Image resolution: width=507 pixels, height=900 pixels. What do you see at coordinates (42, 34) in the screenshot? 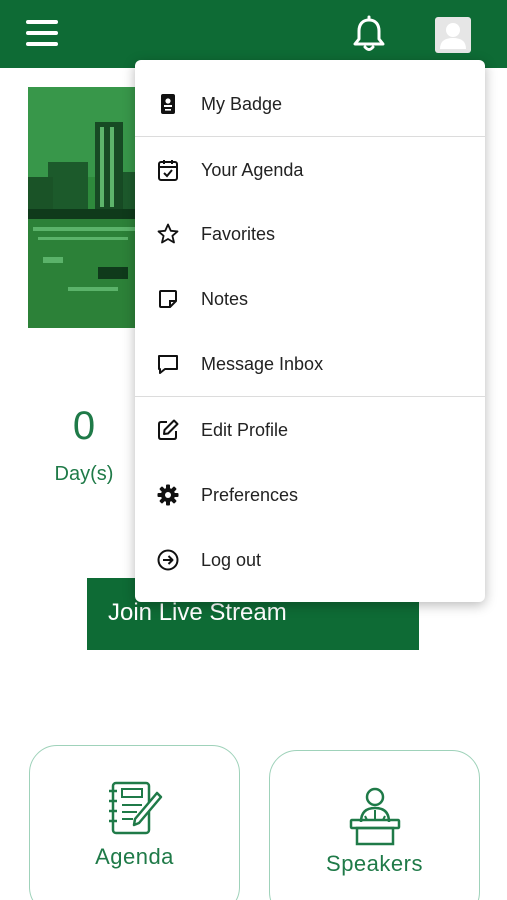
I see `hamburger-menu-icon` at bounding box center [42, 34].